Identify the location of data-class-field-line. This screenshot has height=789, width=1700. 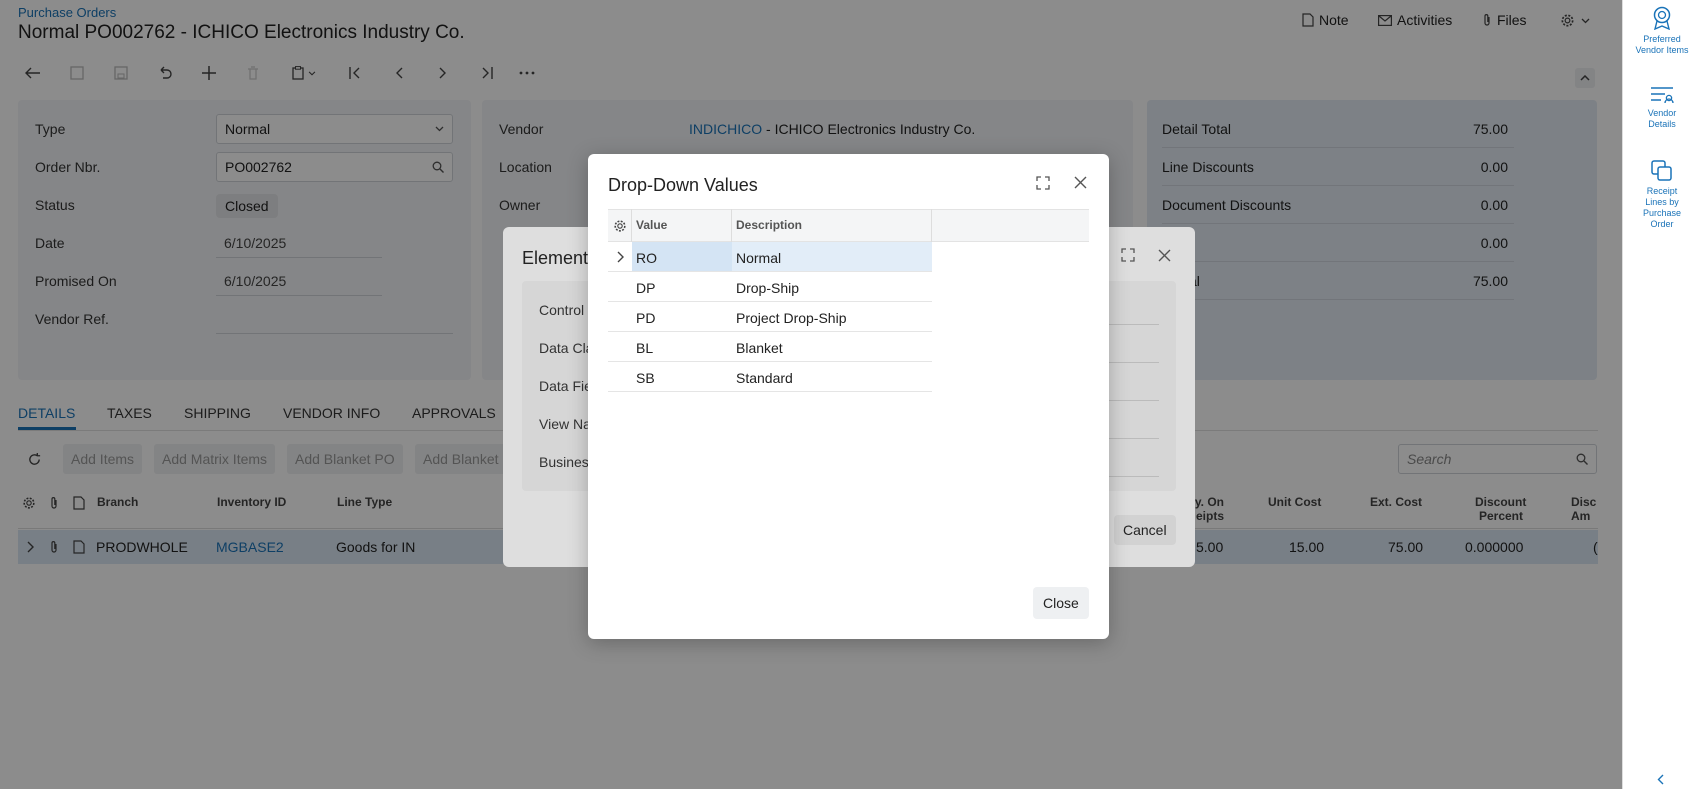
(1131, 362).